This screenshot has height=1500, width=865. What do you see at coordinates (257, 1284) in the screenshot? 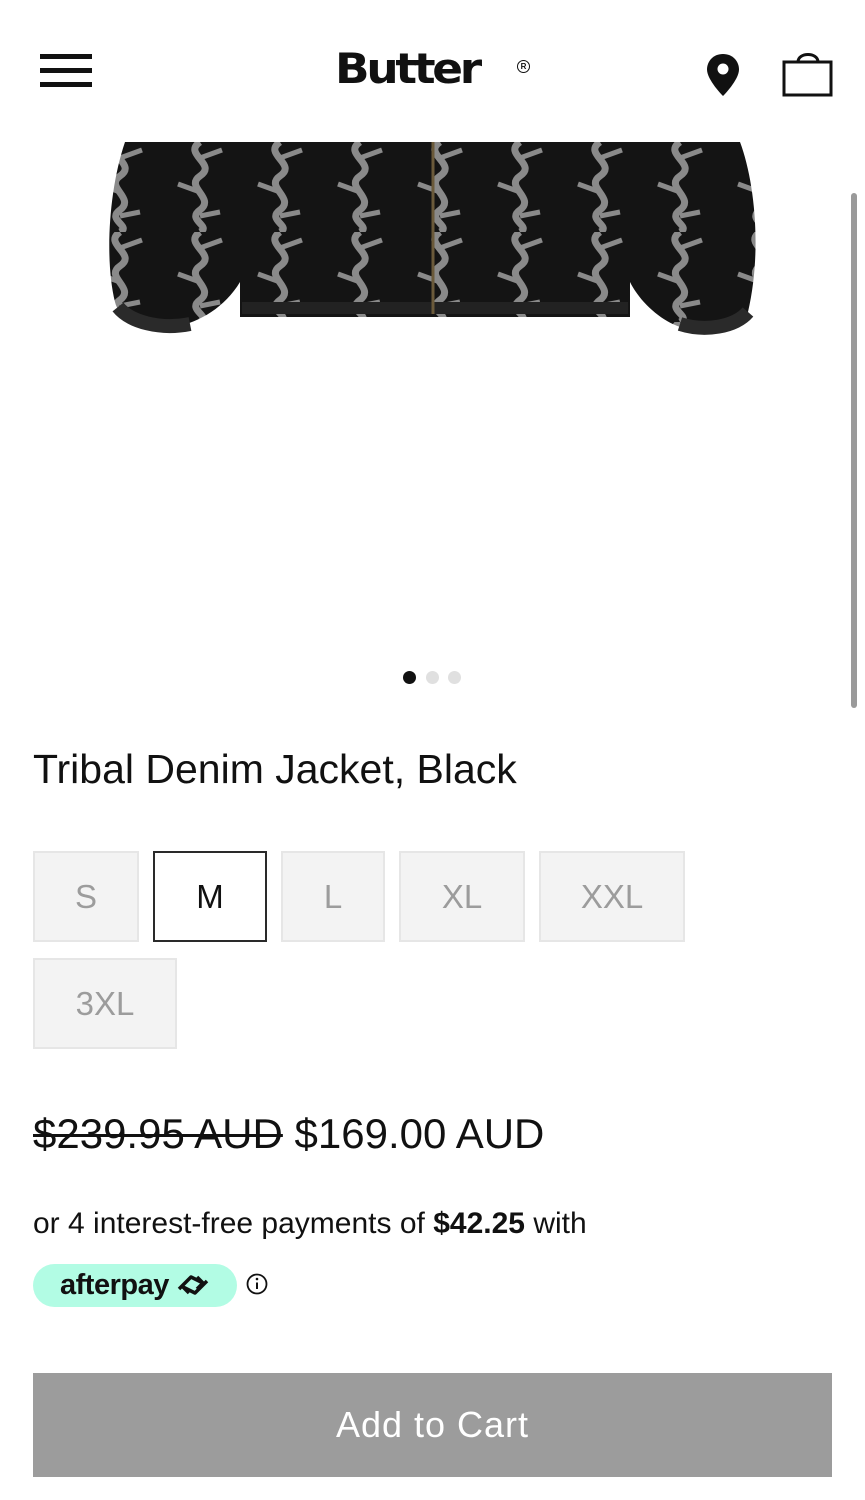
I see `info-icon` at bounding box center [257, 1284].